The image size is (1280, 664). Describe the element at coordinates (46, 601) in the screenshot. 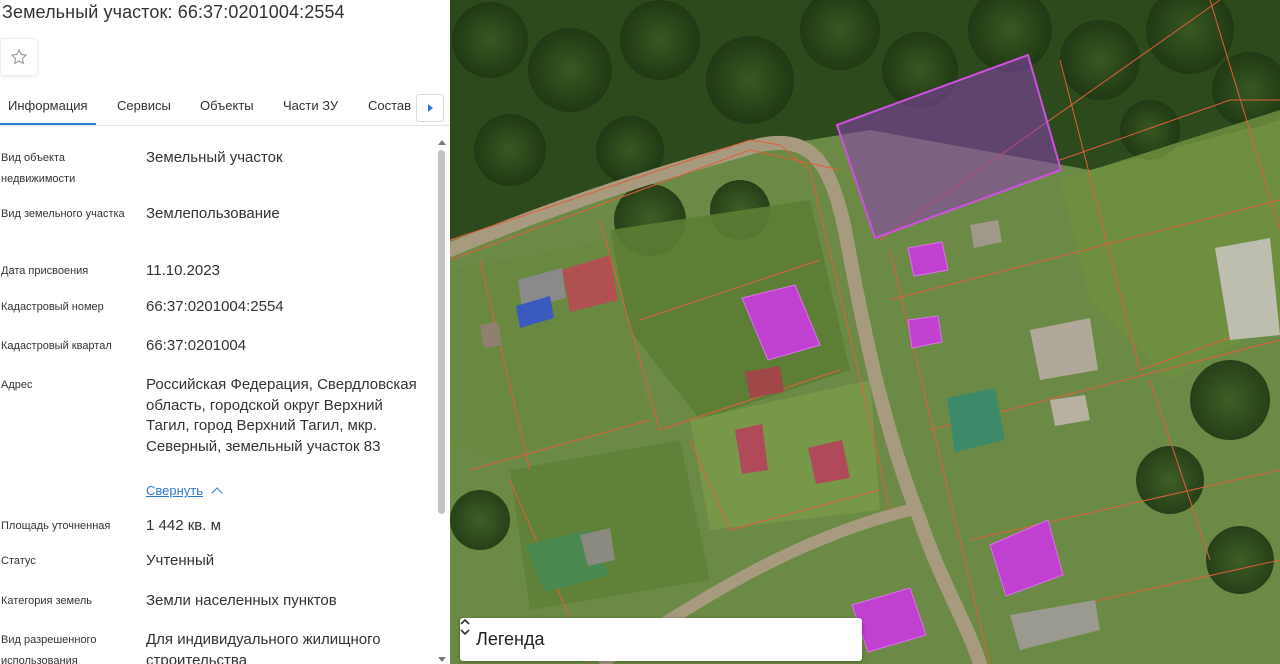

I see `field-label: Категория земель` at that location.